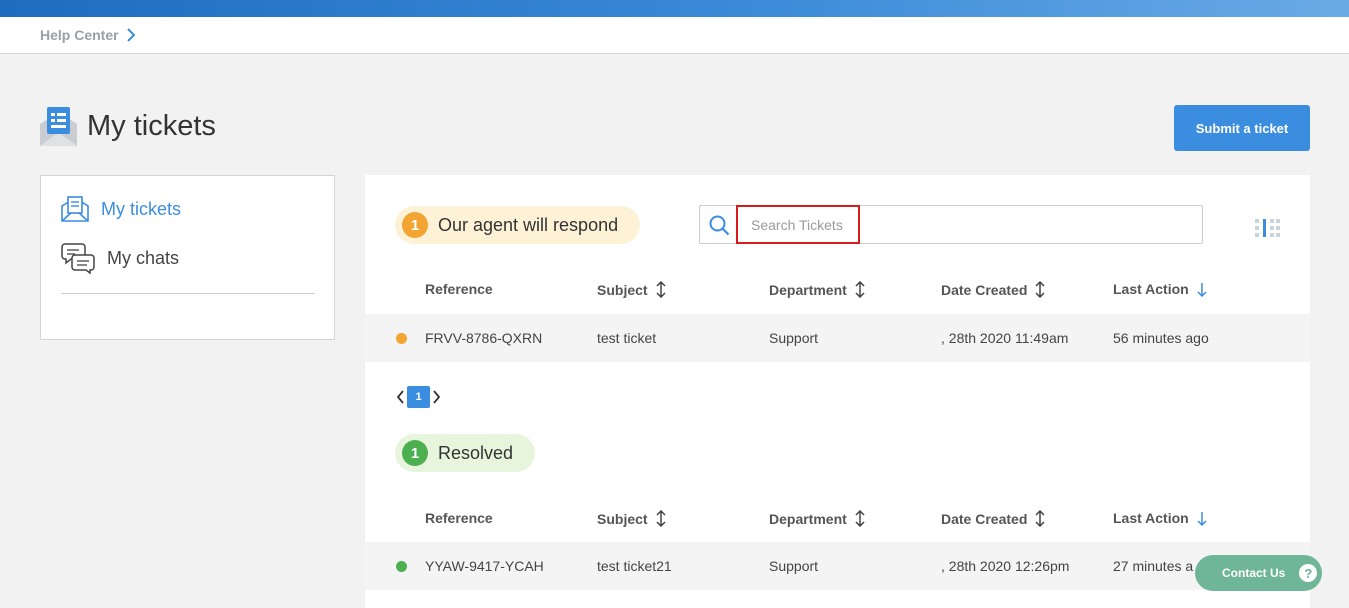 This screenshot has height=608, width=1349. I want to click on status-heading-resolved: 1 Resolved, so click(465, 453).